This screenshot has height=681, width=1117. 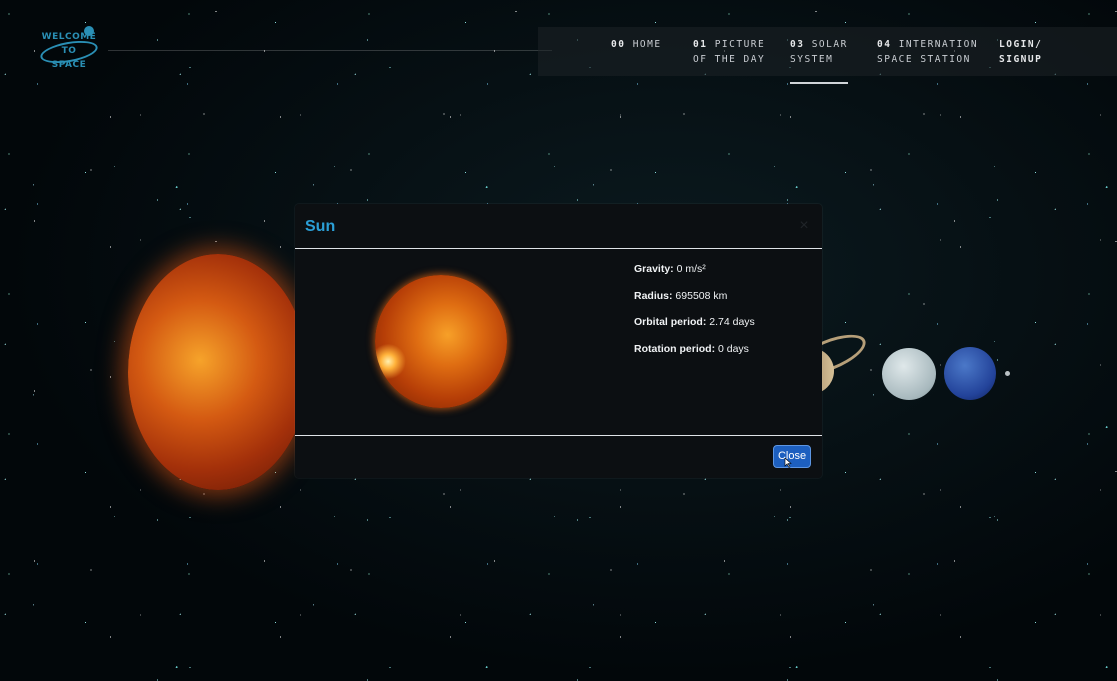 I want to click on nav-solar-label-2: SYSTEM, so click(x=812, y=59).